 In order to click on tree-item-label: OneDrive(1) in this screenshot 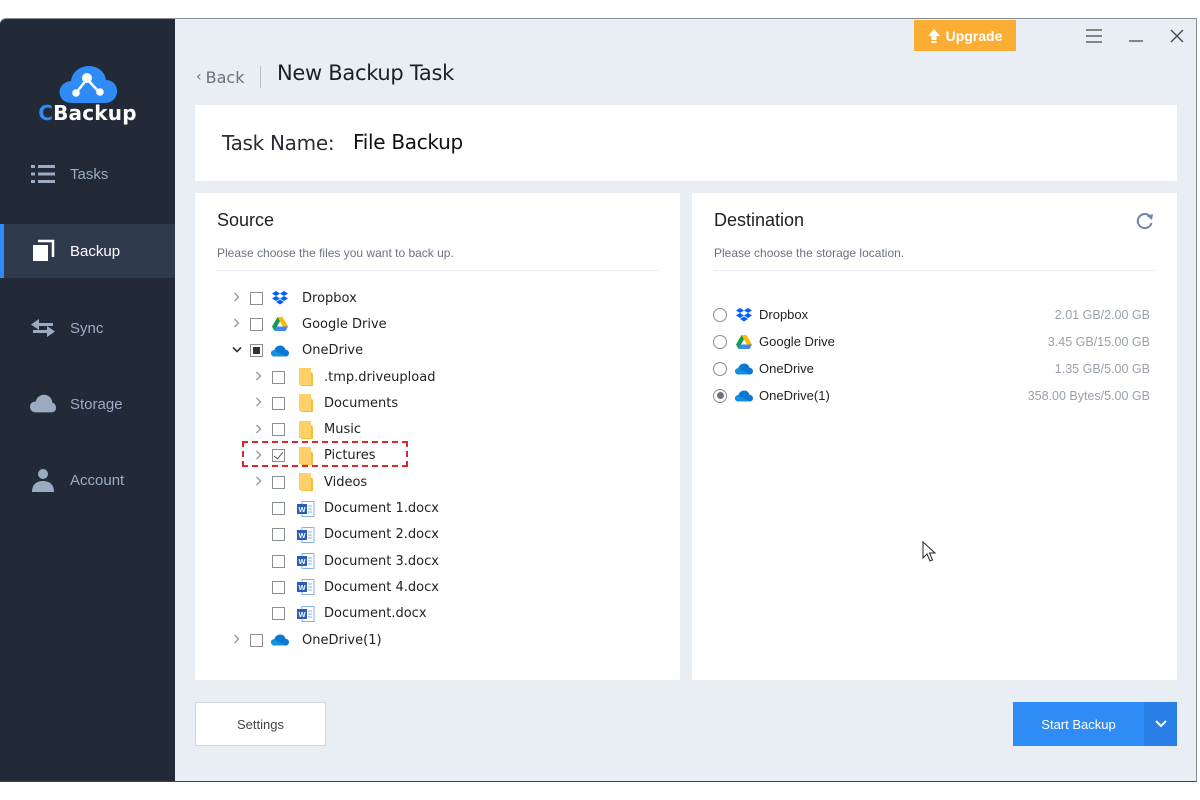, I will do `click(342, 640)`.